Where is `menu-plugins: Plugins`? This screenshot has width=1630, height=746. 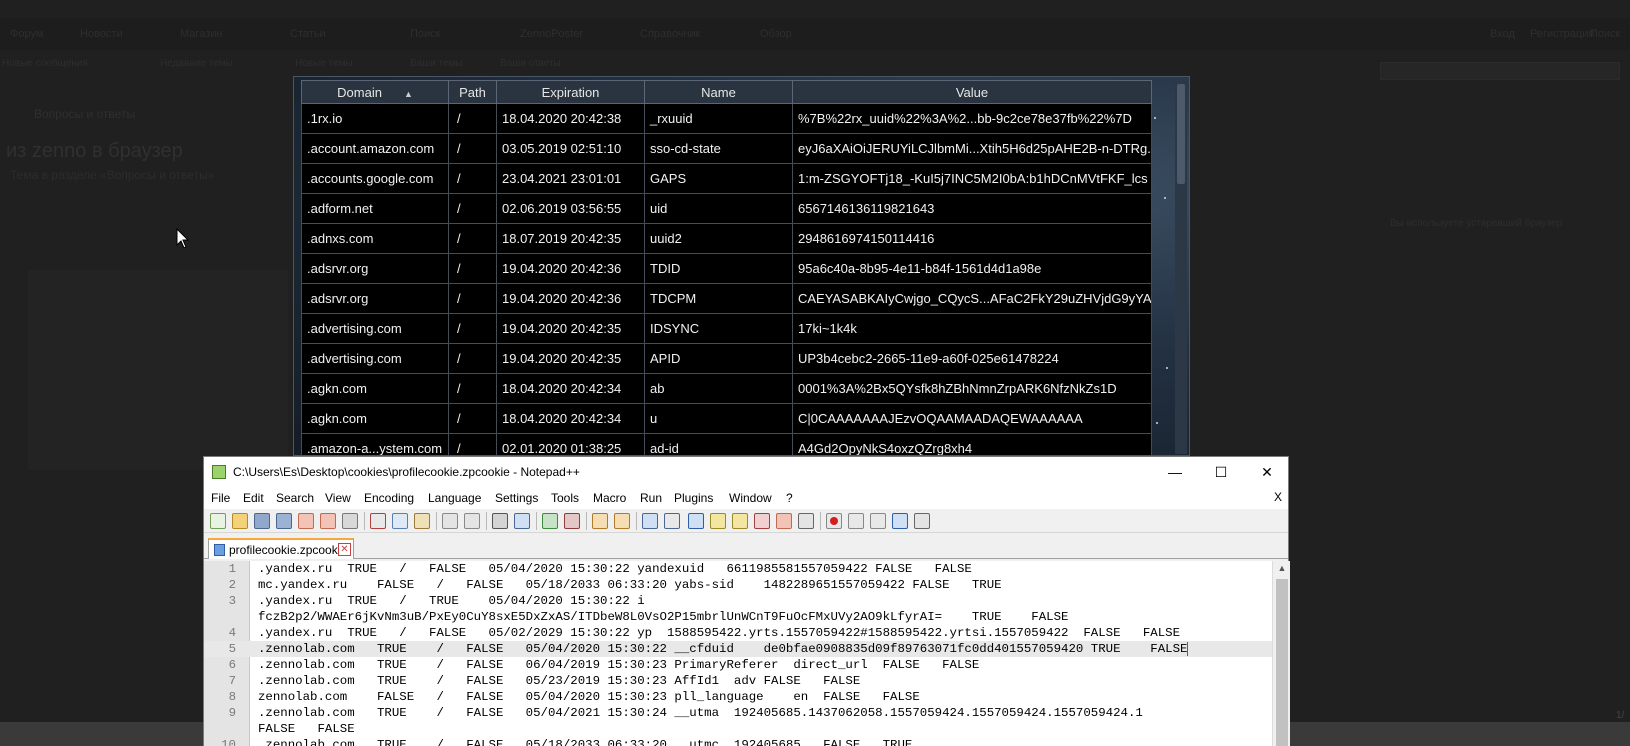
menu-plugins: Plugins is located at coordinates (693, 498).